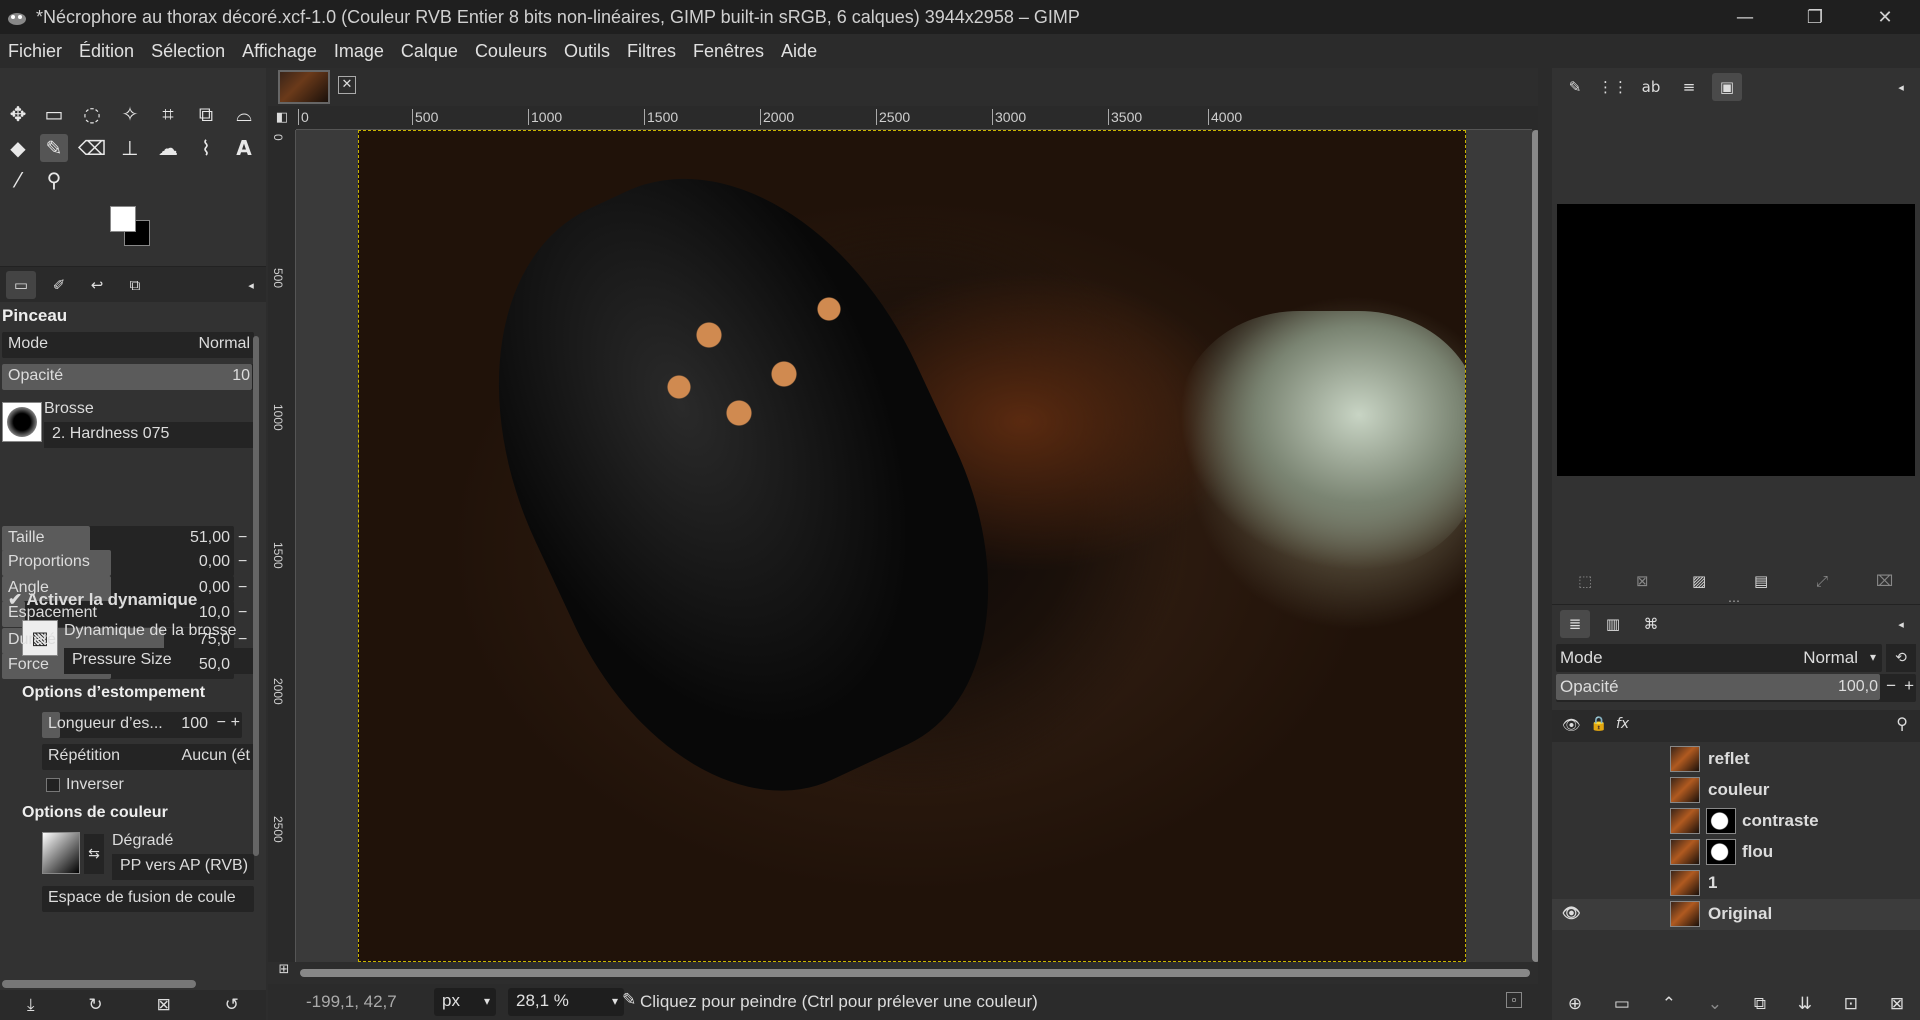  I want to click on delete-image-icon: ⌧, so click(1884, 581).